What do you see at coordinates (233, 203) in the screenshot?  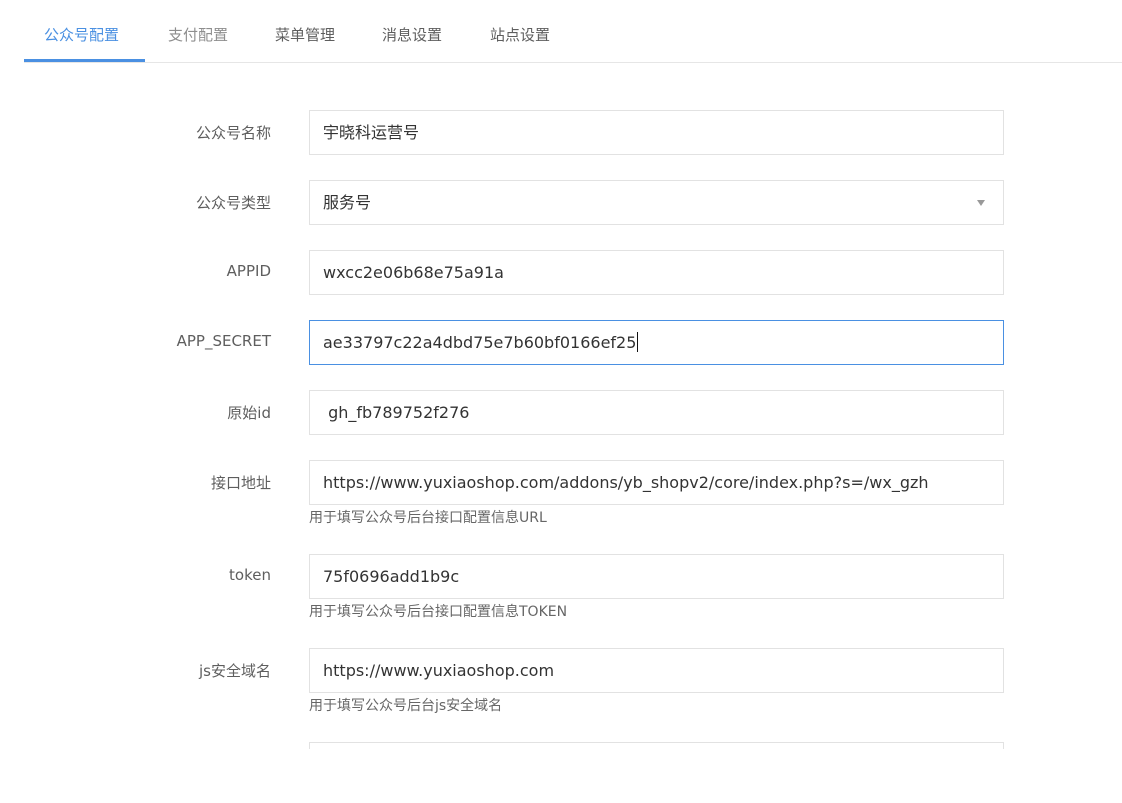 I see `account-type-label: 公众号类型` at bounding box center [233, 203].